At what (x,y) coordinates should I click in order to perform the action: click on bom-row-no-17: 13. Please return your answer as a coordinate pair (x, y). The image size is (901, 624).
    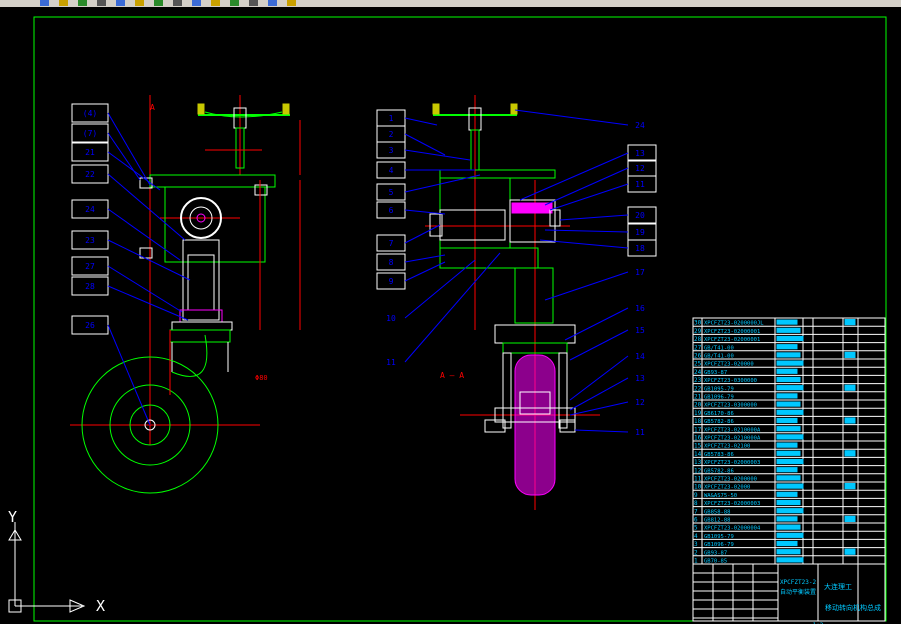
    Looking at the image, I should click on (698, 462).